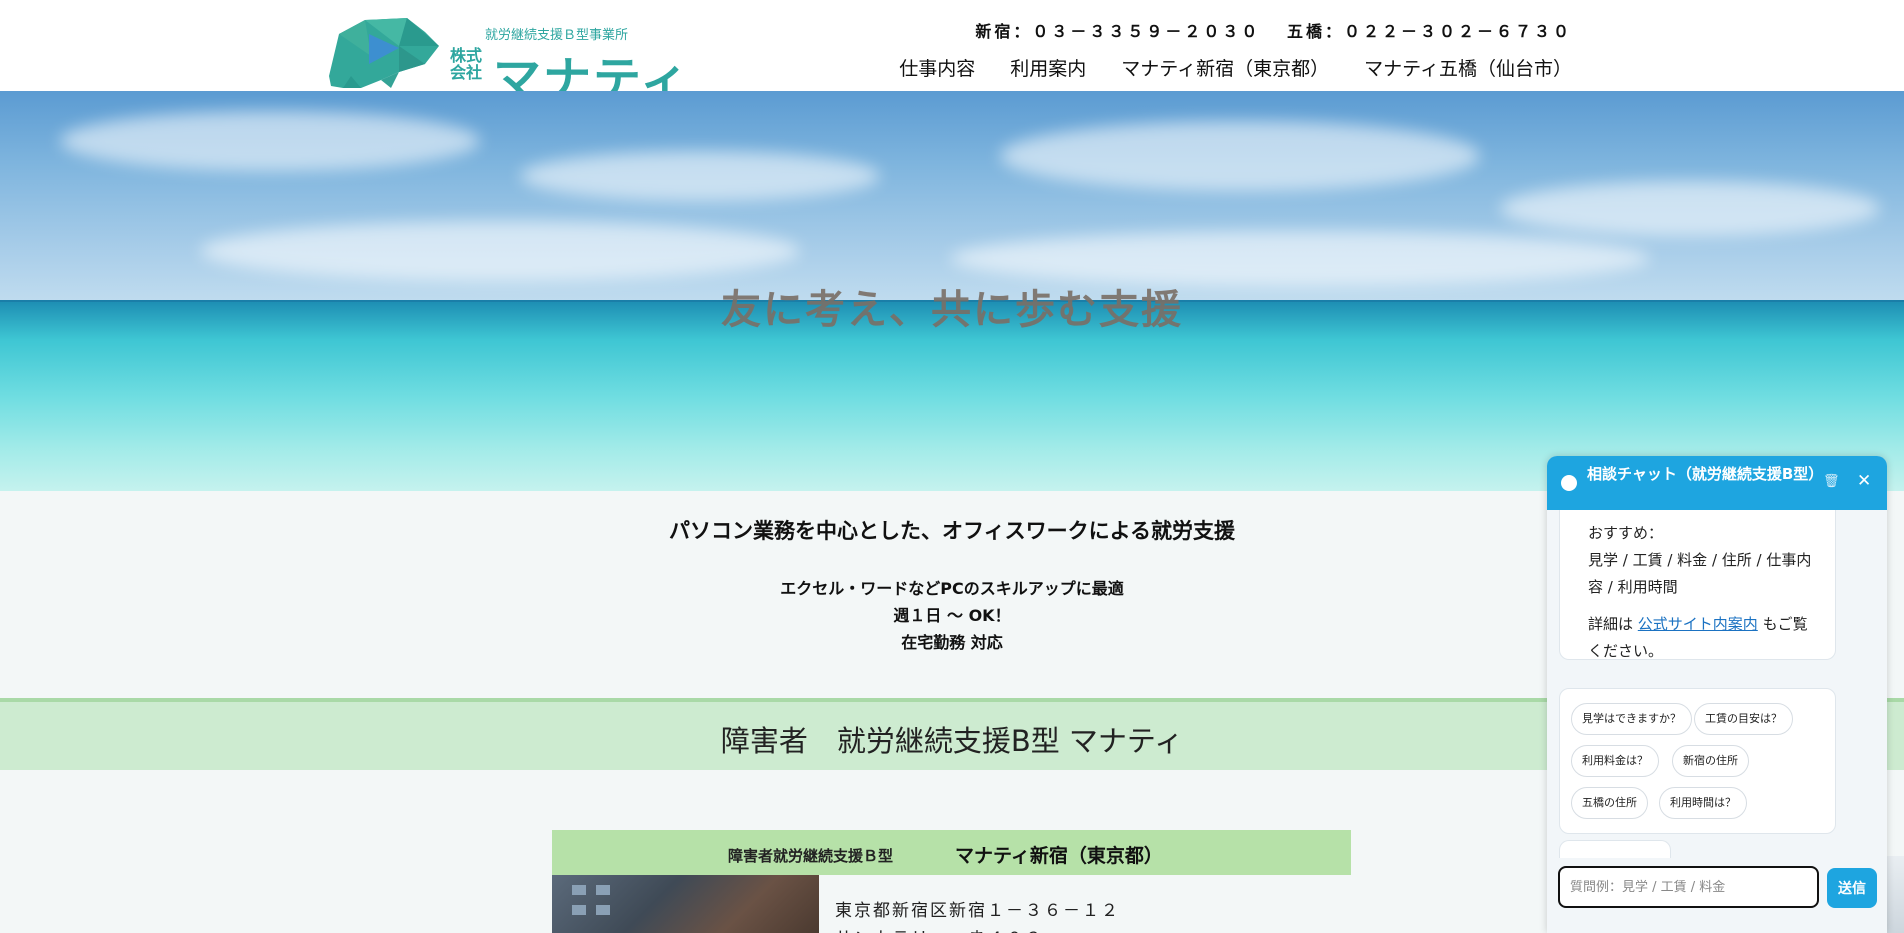 This screenshot has width=1904, height=933. Describe the element at coordinates (1626, 533) in the screenshot. I see `chat-recommend-label: おすすめ：` at that location.